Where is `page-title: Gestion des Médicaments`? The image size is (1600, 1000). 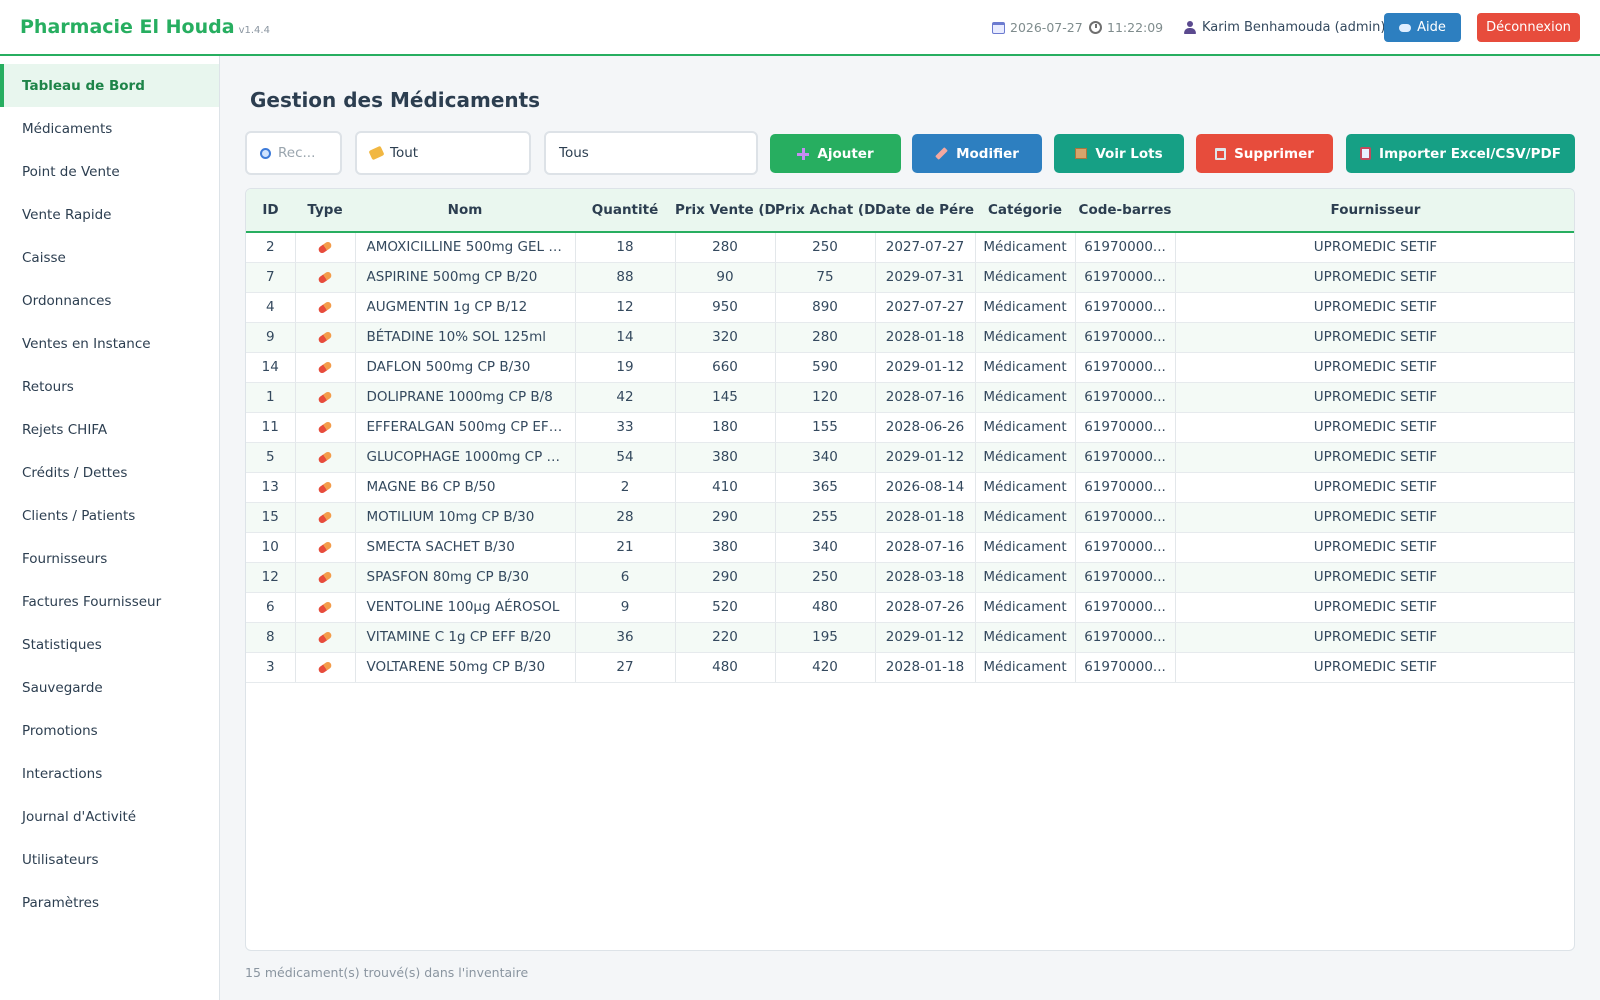 page-title: Gestion des Médicaments is located at coordinates (395, 100).